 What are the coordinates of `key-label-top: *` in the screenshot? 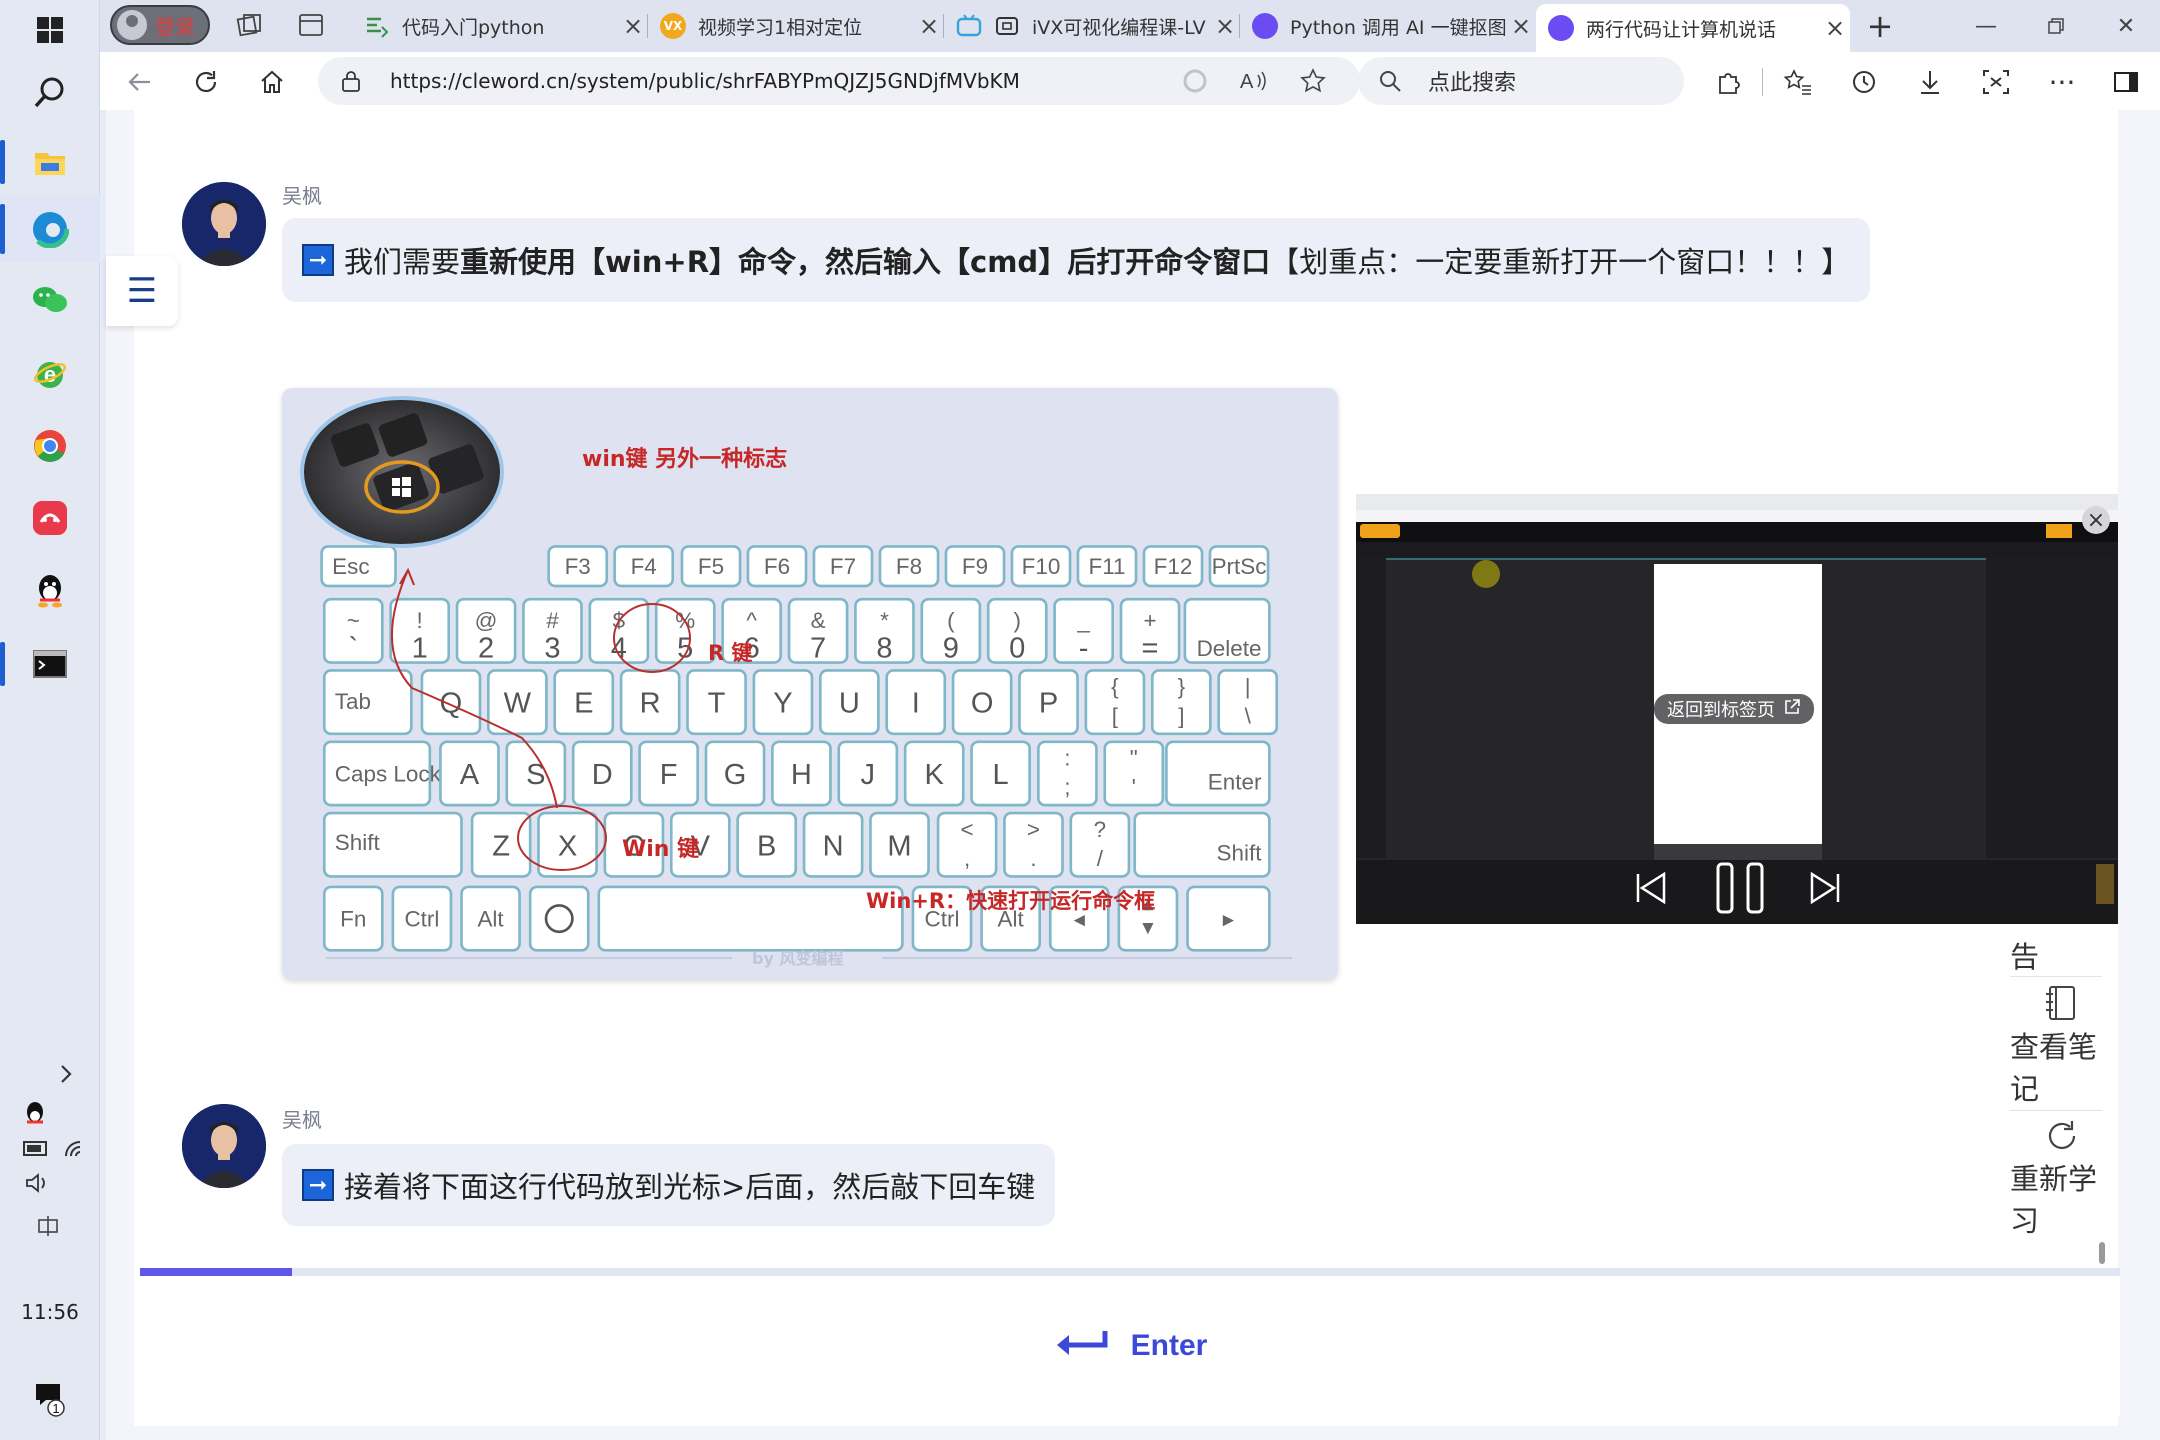 It's located at (884, 620).